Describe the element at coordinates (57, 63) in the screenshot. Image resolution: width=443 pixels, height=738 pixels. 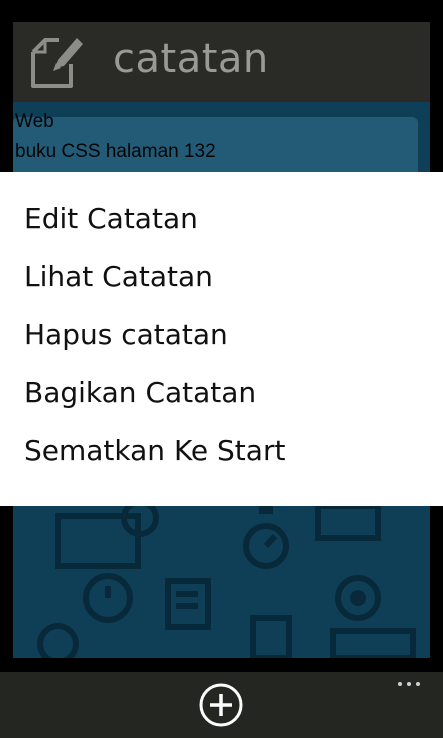
I see `edit-note-icon` at that location.